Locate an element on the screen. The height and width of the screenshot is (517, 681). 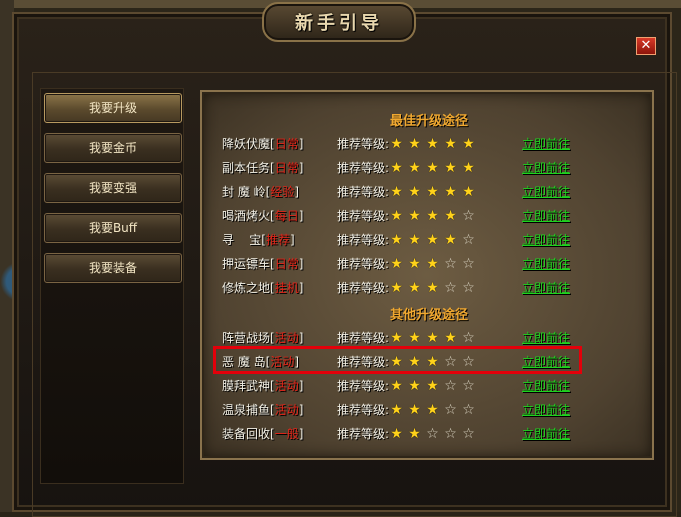
route-name-text: 寻 宝 is located at coordinates (242, 240).